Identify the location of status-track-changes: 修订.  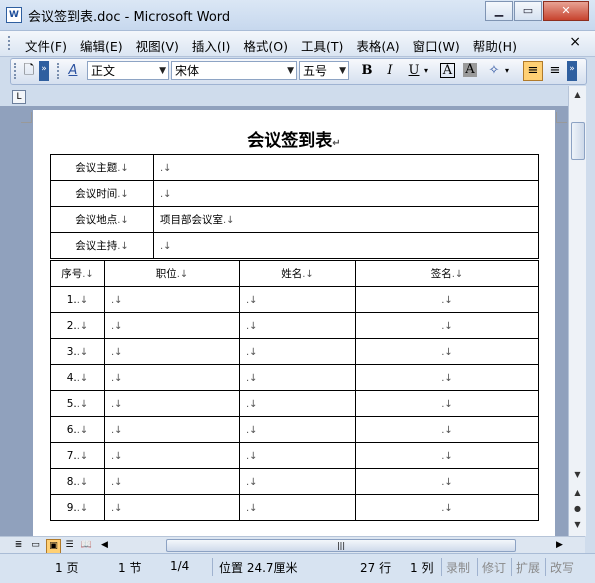
(494, 567).